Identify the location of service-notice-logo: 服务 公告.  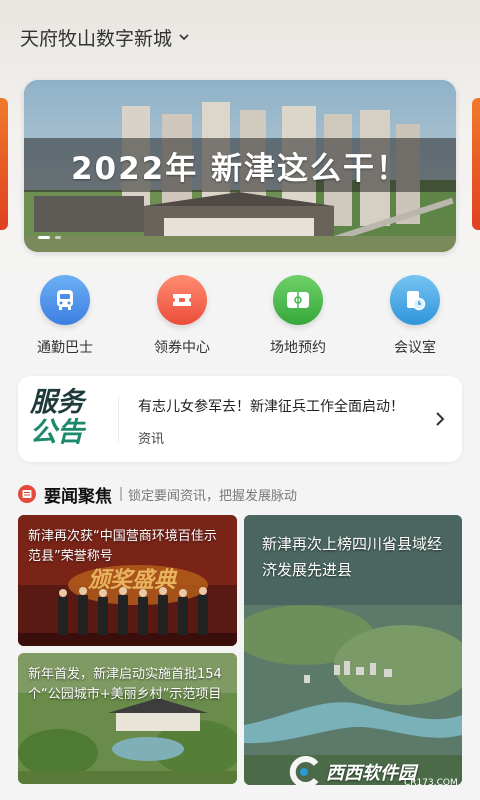
(63, 419).